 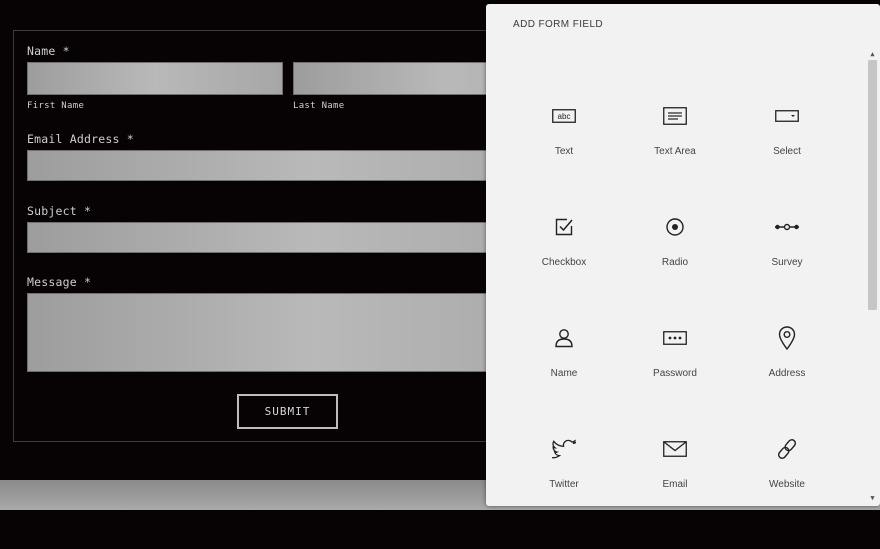 What do you see at coordinates (564, 262) in the screenshot?
I see `field-tile-label: Checkbox` at bounding box center [564, 262].